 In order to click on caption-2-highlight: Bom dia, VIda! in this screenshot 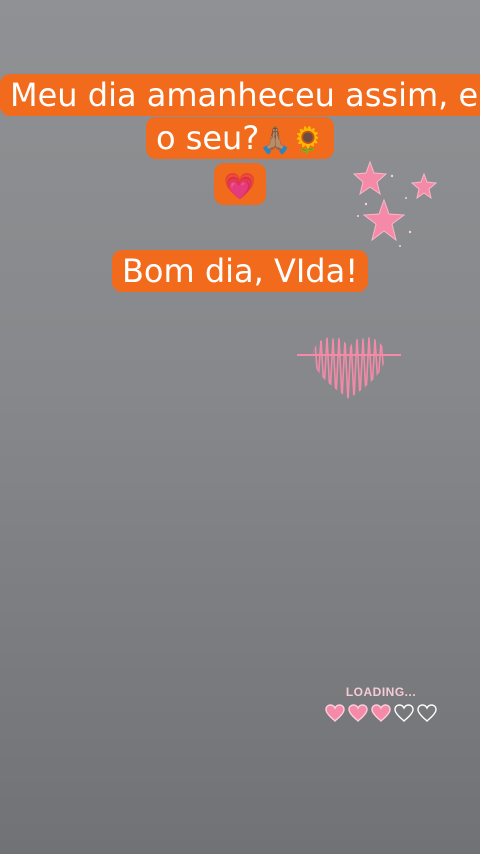, I will do `click(240, 271)`.